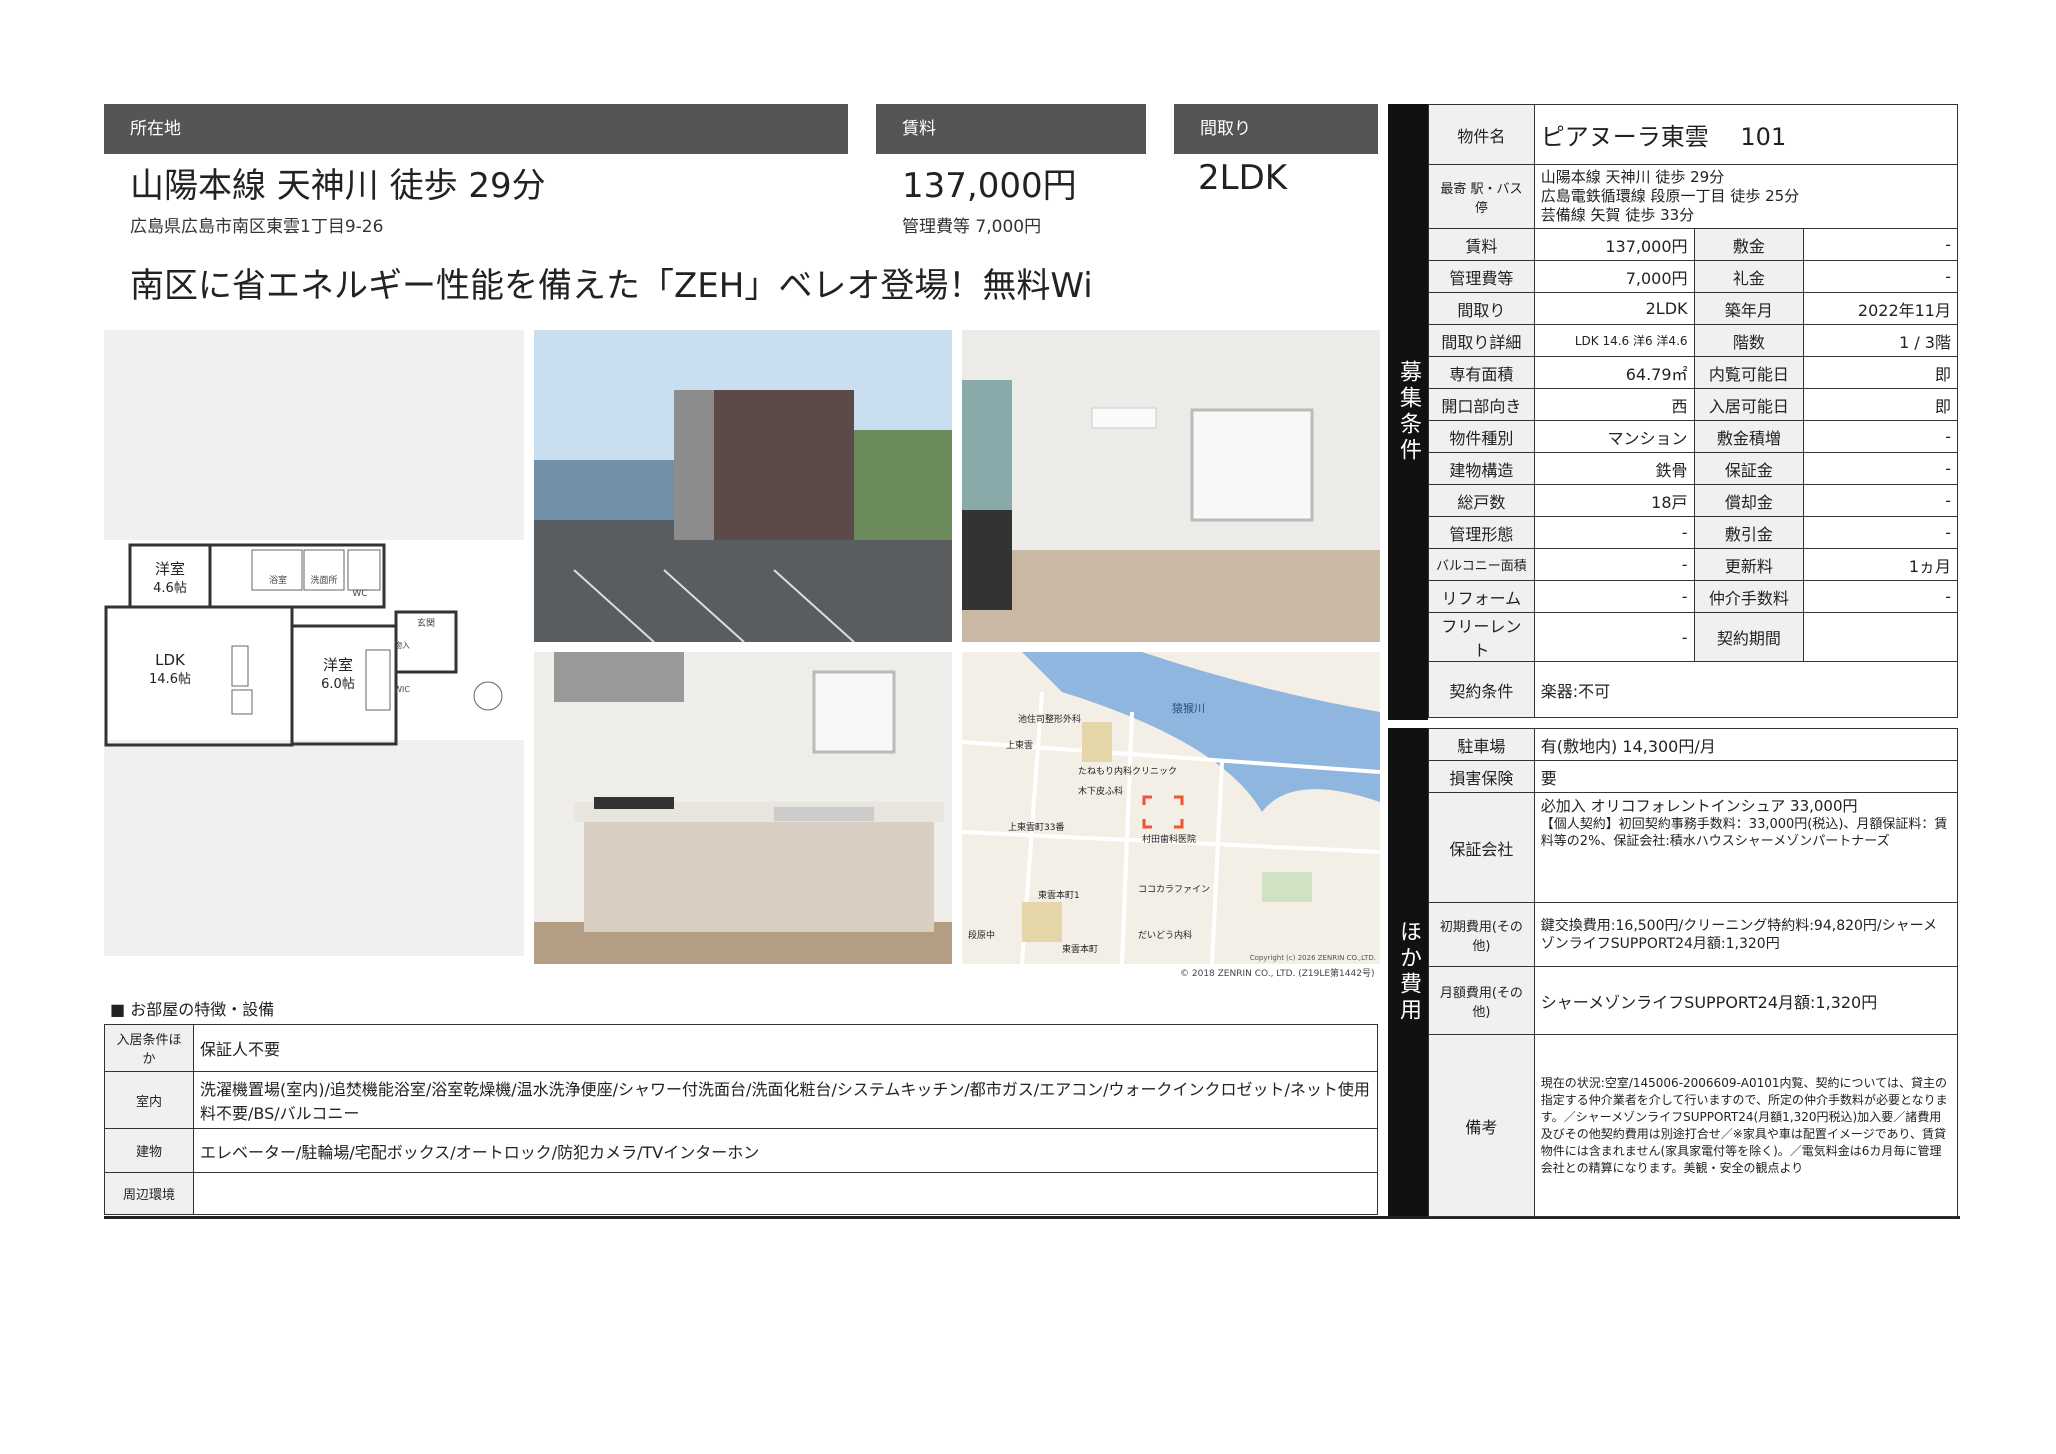 This screenshot has height=1454, width=2056. I want to click on room-western-2: 洋室, so click(338, 665).